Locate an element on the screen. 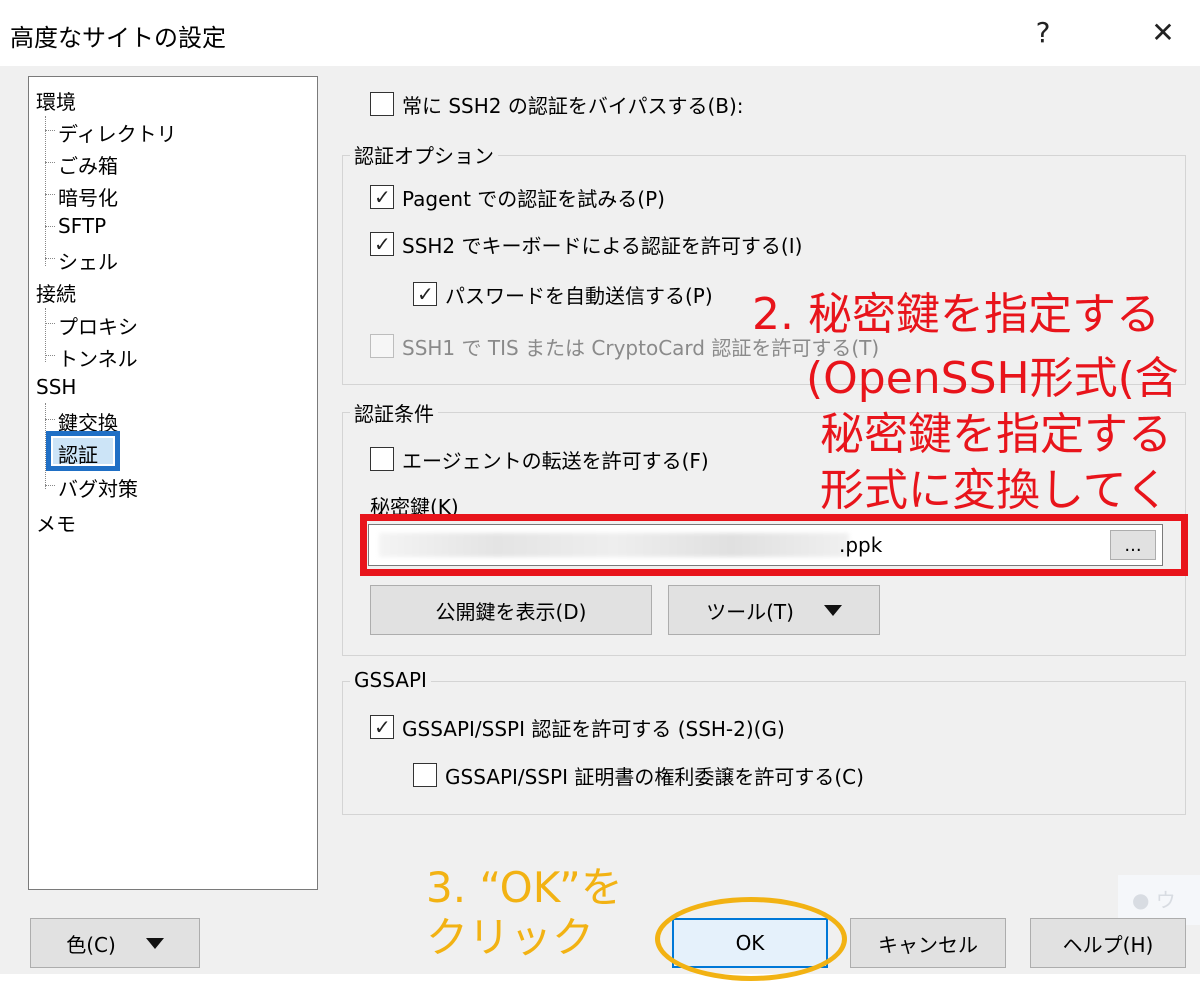 The height and width of the screenshot is (982, 1200). gssapi-allow-checkbox: ✓ is located at coordinates (382, 727).